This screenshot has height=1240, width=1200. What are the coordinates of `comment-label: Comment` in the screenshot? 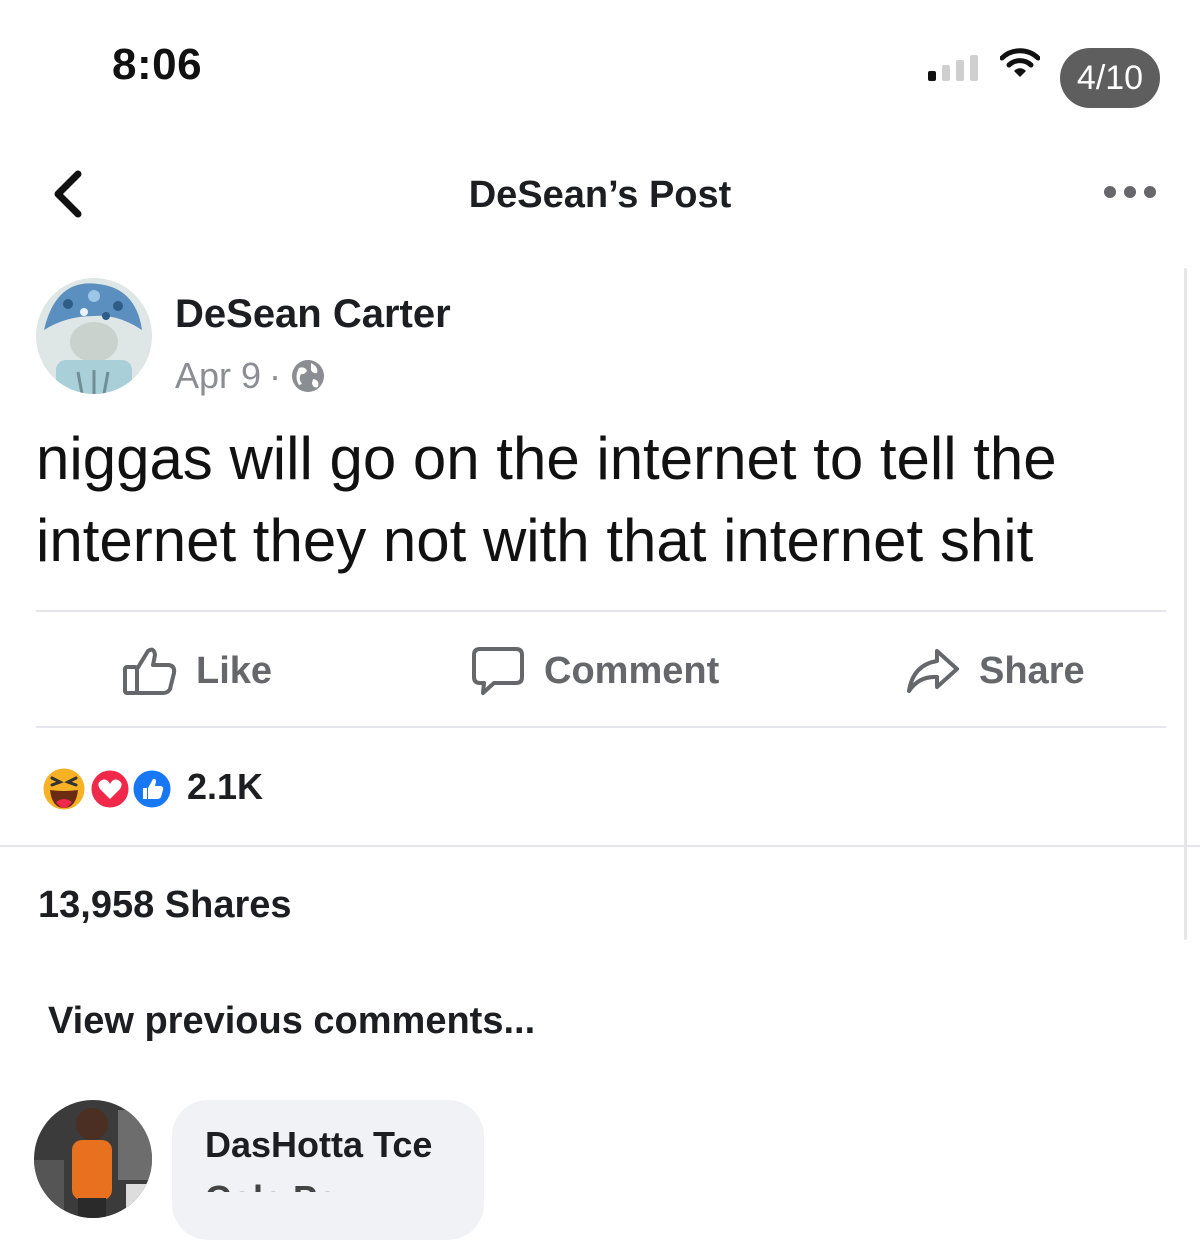 It's located at (632, 670).